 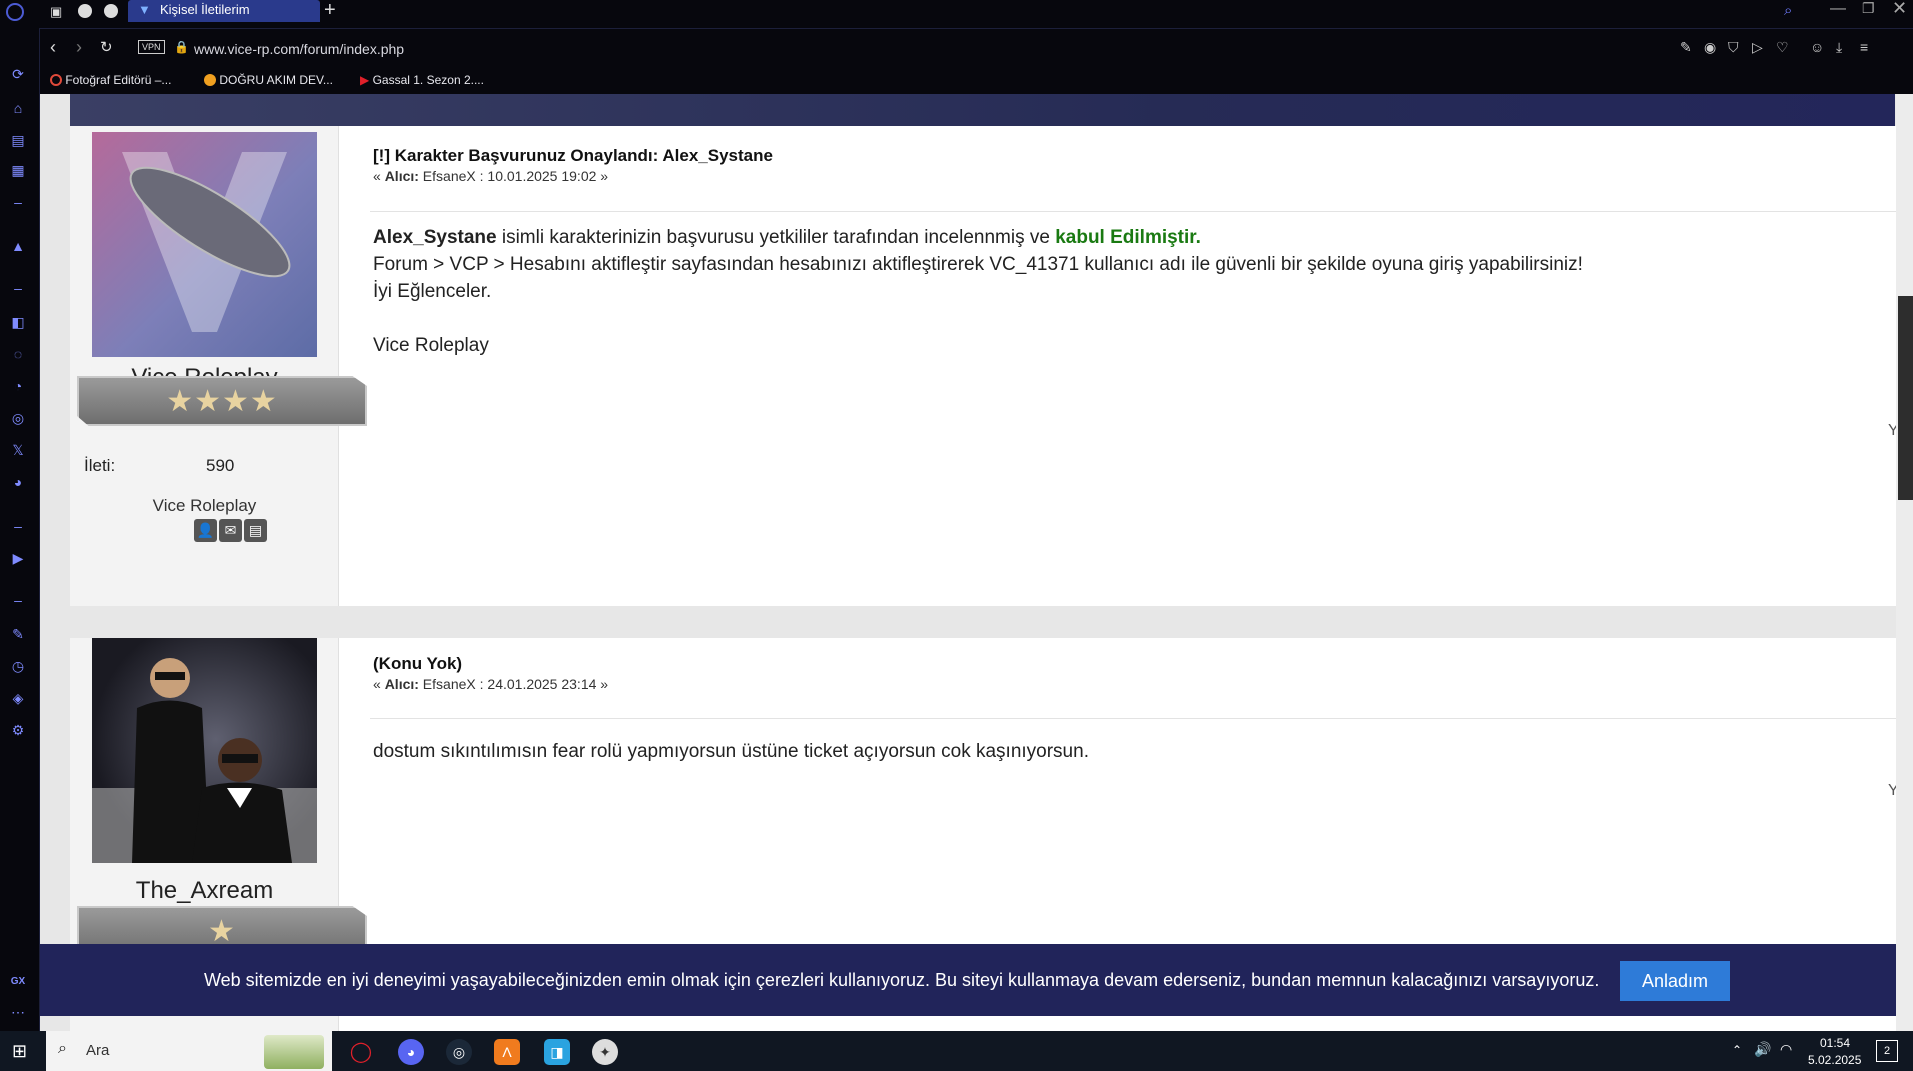 What do you see at coordinates (204, 891) in the screenshot?
I see `username: The_Axream` at bounding box center [204, 891].